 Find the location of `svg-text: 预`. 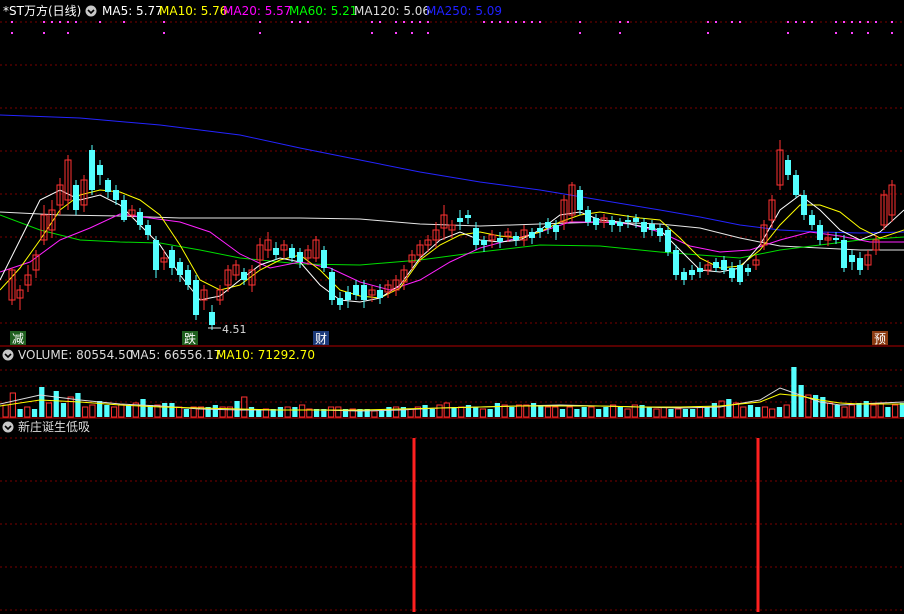

svg-text: 预 is located at coordinates (880, 339).